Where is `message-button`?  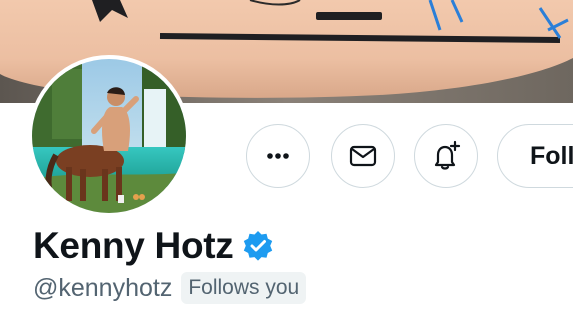
message-button is located at coordinates (363, 156).